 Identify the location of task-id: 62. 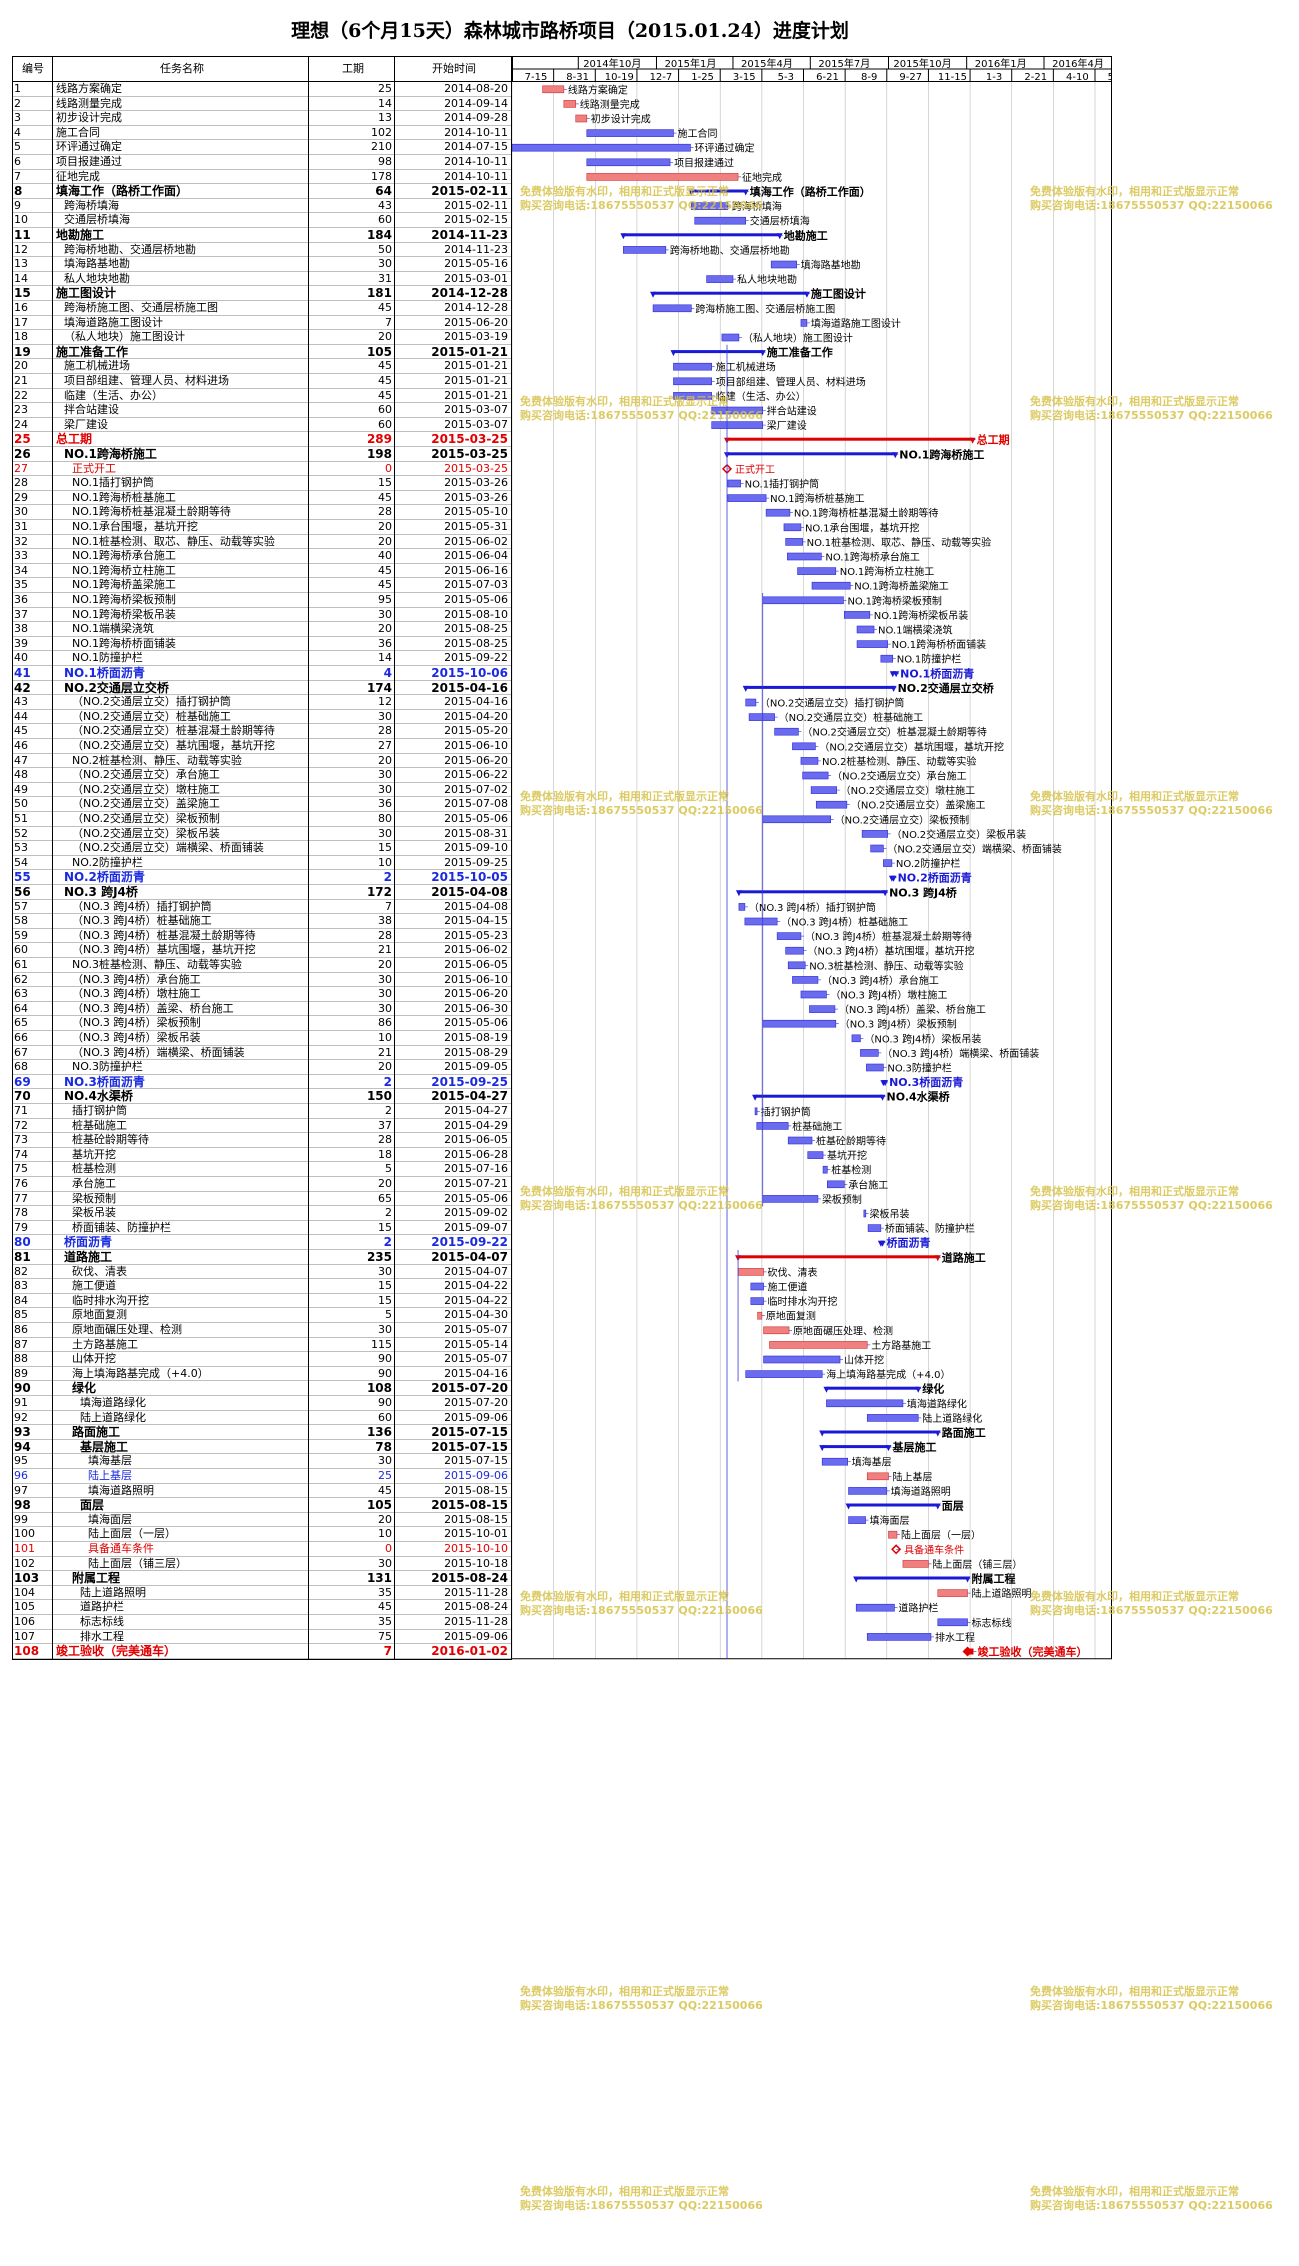
(21, 979).